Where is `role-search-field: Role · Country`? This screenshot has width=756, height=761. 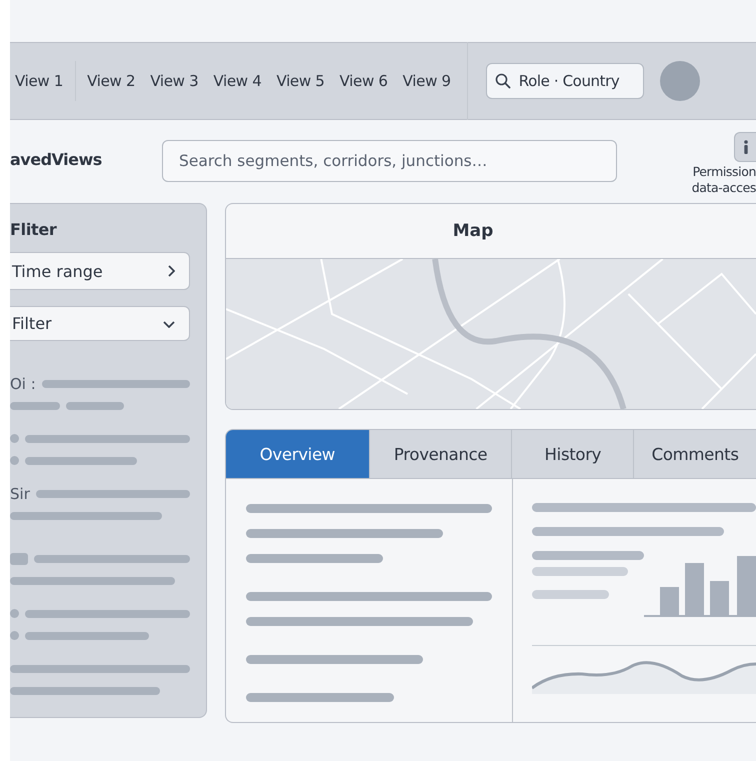 role-search-field: Role · Country is located at coordinates (565, 81).